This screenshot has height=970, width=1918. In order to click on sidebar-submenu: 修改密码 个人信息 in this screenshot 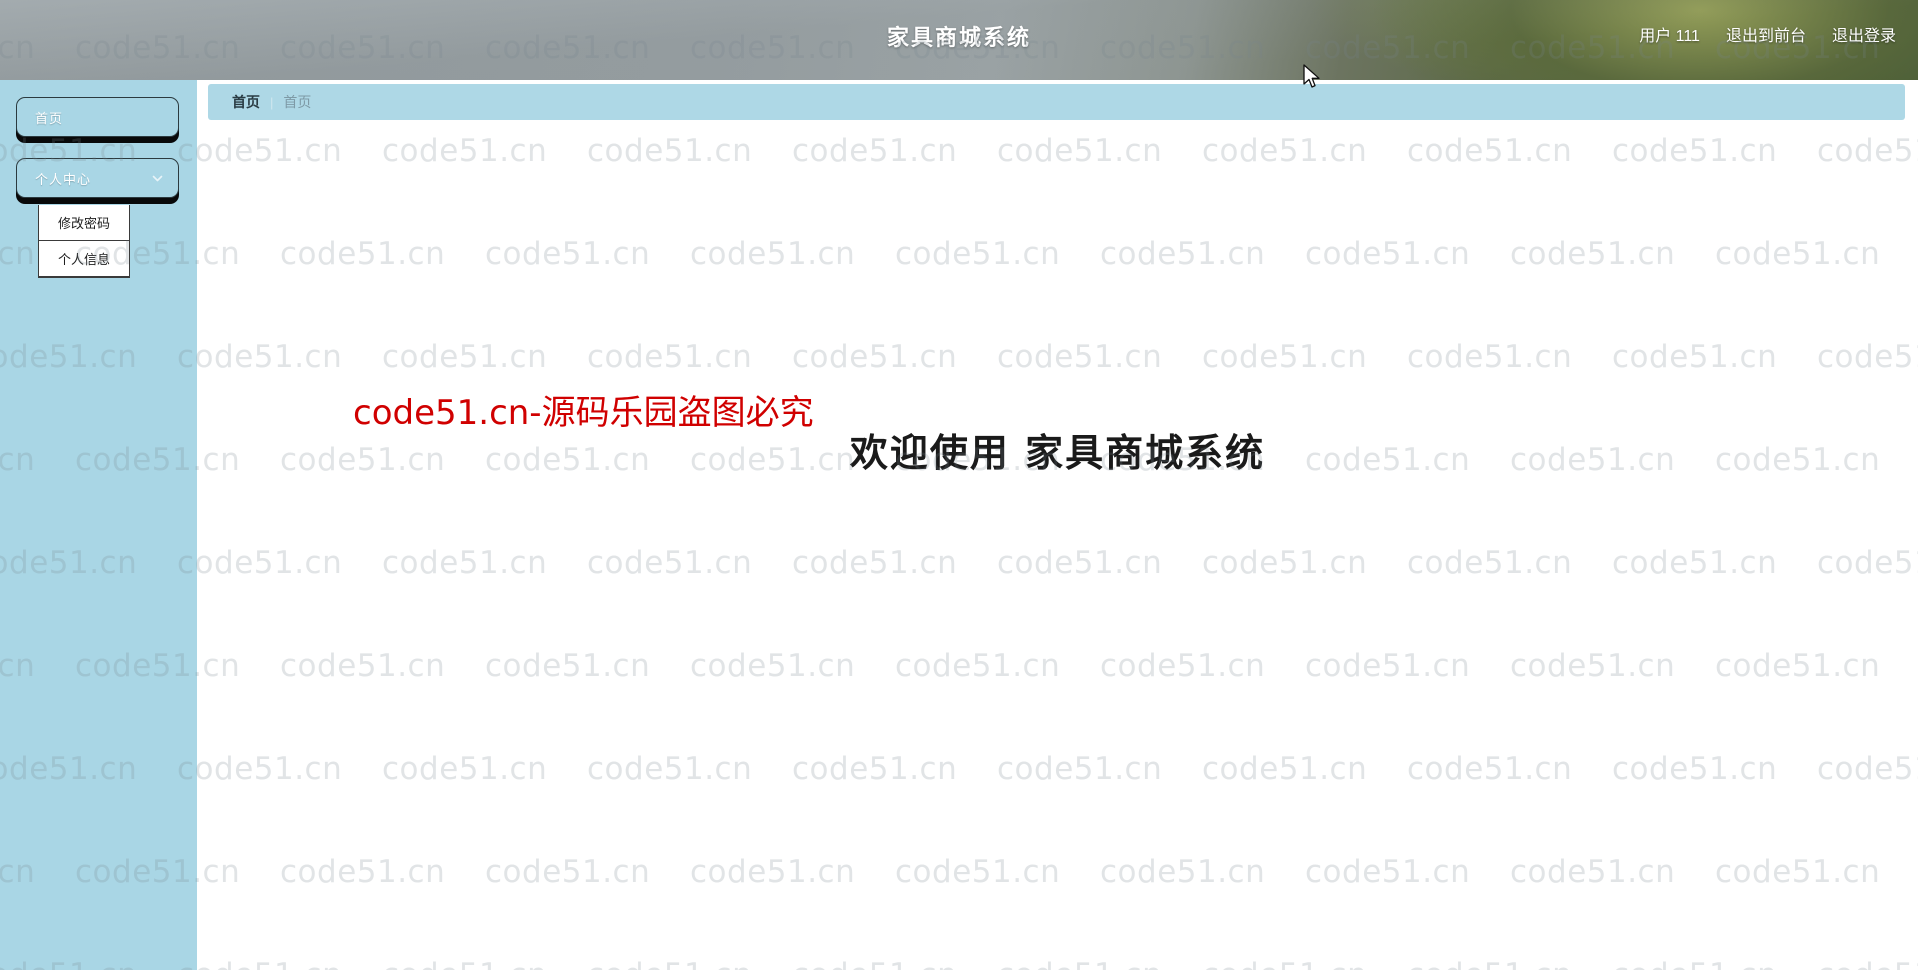, I will do `click(84, 241)`.